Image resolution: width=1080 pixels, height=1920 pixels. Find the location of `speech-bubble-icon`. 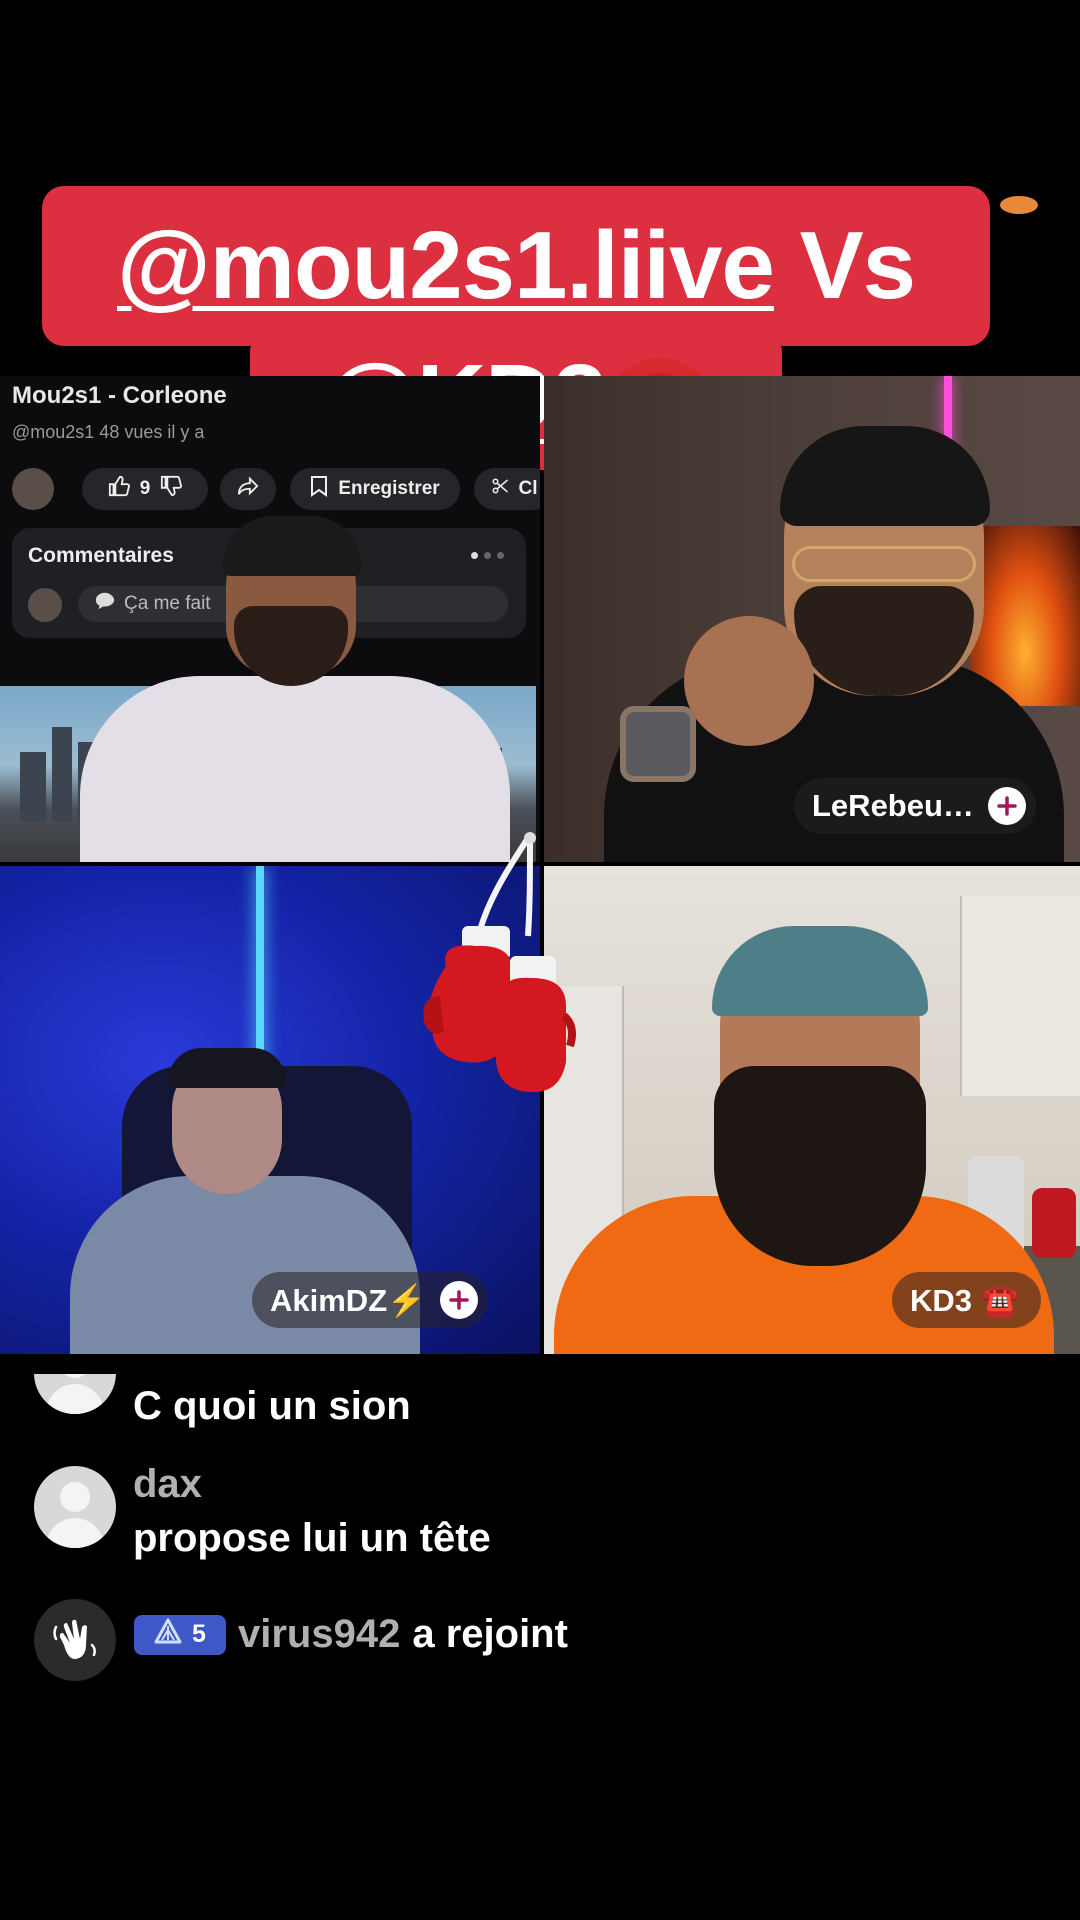

speech-bubble-icon is located at coordinates (105, 604).